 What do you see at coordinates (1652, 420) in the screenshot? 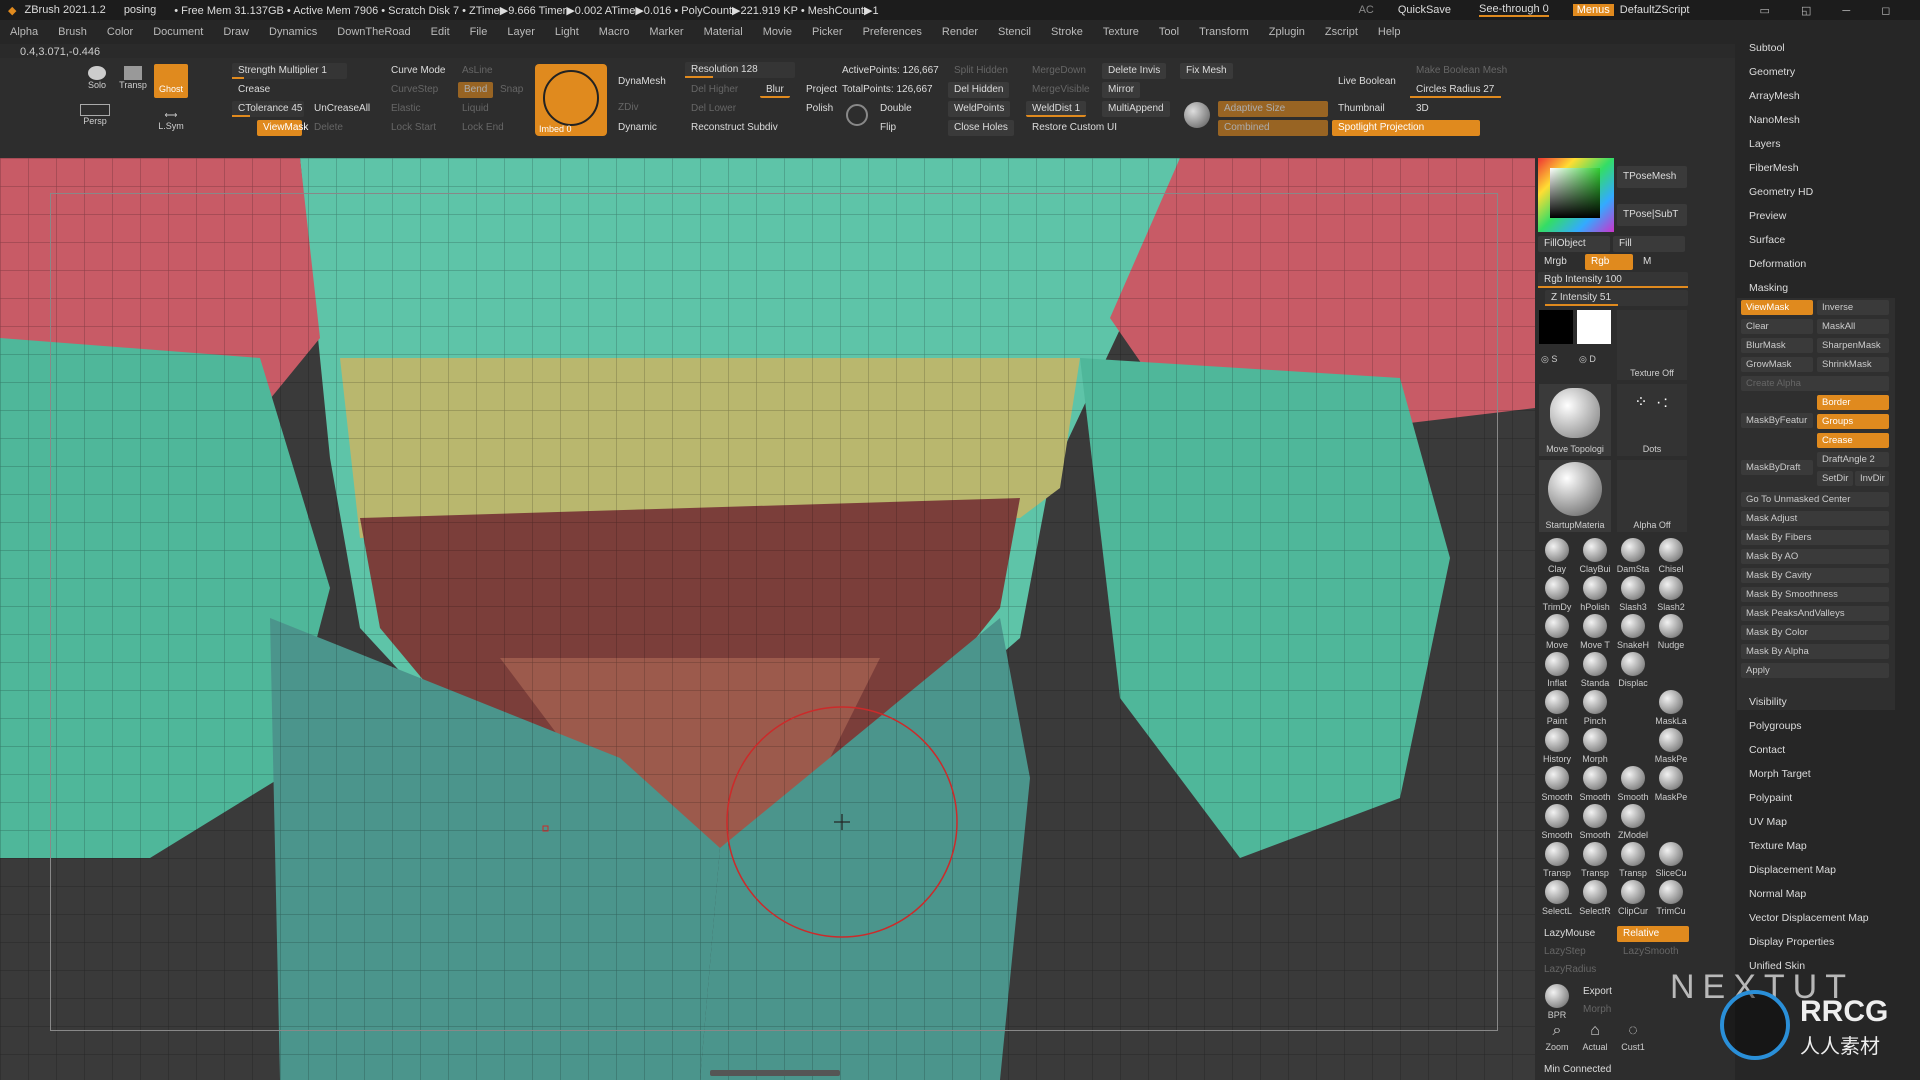
I see `stroke-slot: ⁘ ·: Dots` at bounding box center [1652, 420].